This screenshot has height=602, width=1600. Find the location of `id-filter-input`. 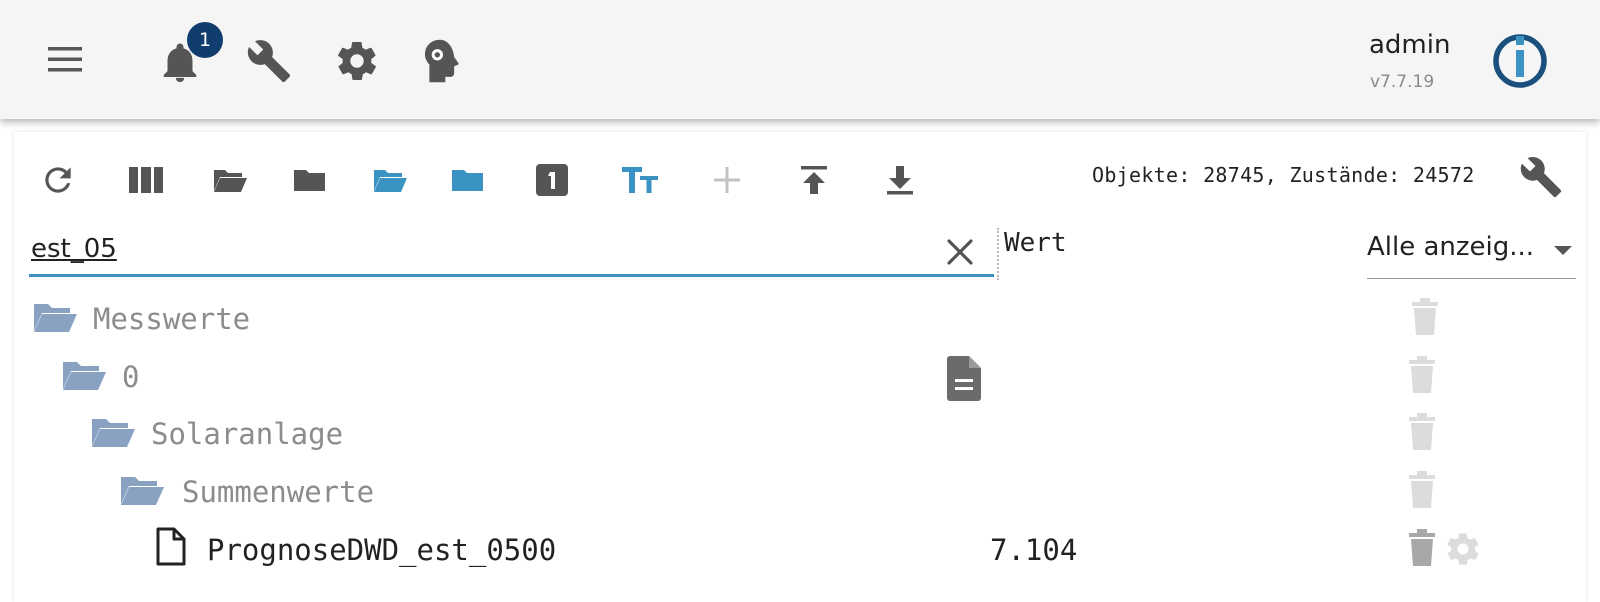

id-filter-input is located at coordinates (481, 249).